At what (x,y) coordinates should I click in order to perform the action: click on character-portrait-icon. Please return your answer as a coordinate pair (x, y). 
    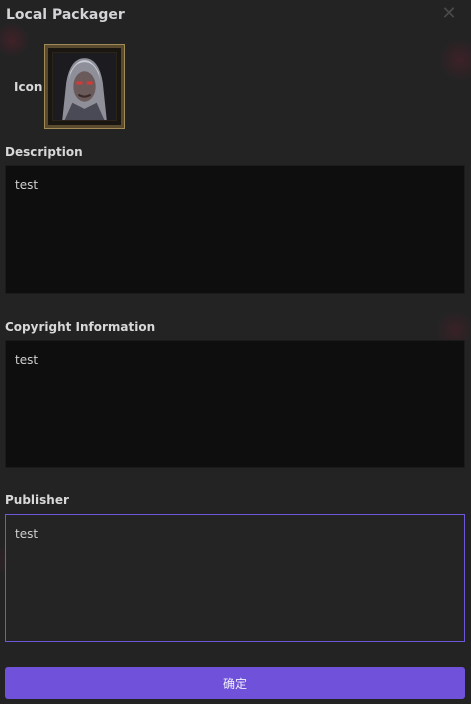
    Looking at the image, I should click on (84, 86).